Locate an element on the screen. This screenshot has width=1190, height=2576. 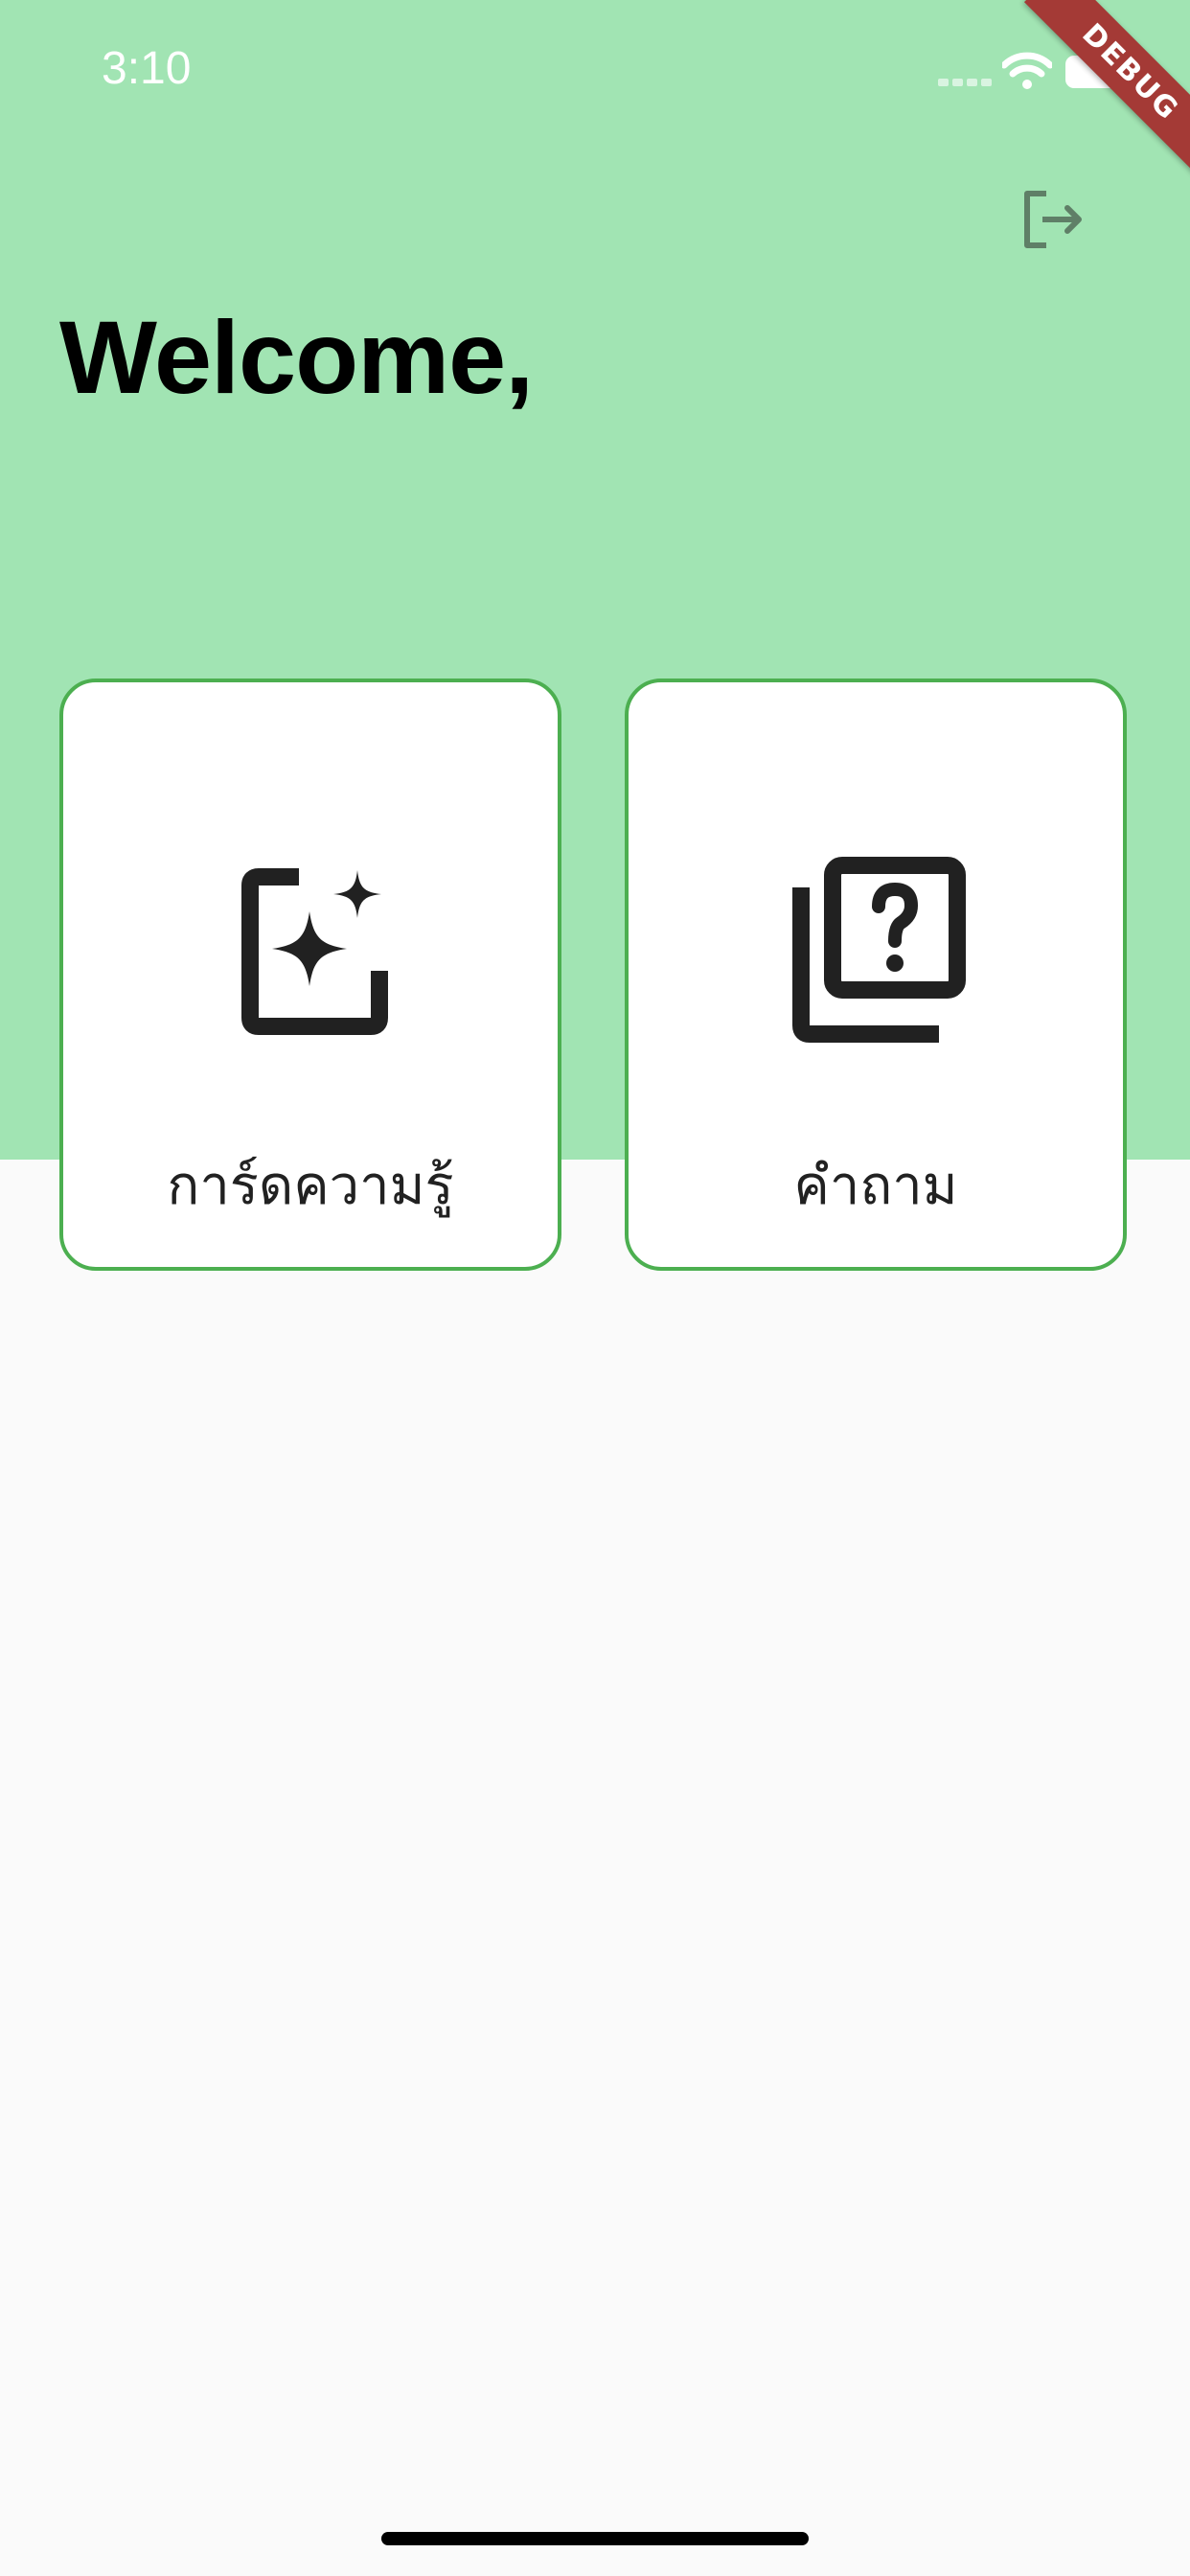
knowledge-card-button: การ์ดความรู้ is located at coordinates (310, 974).